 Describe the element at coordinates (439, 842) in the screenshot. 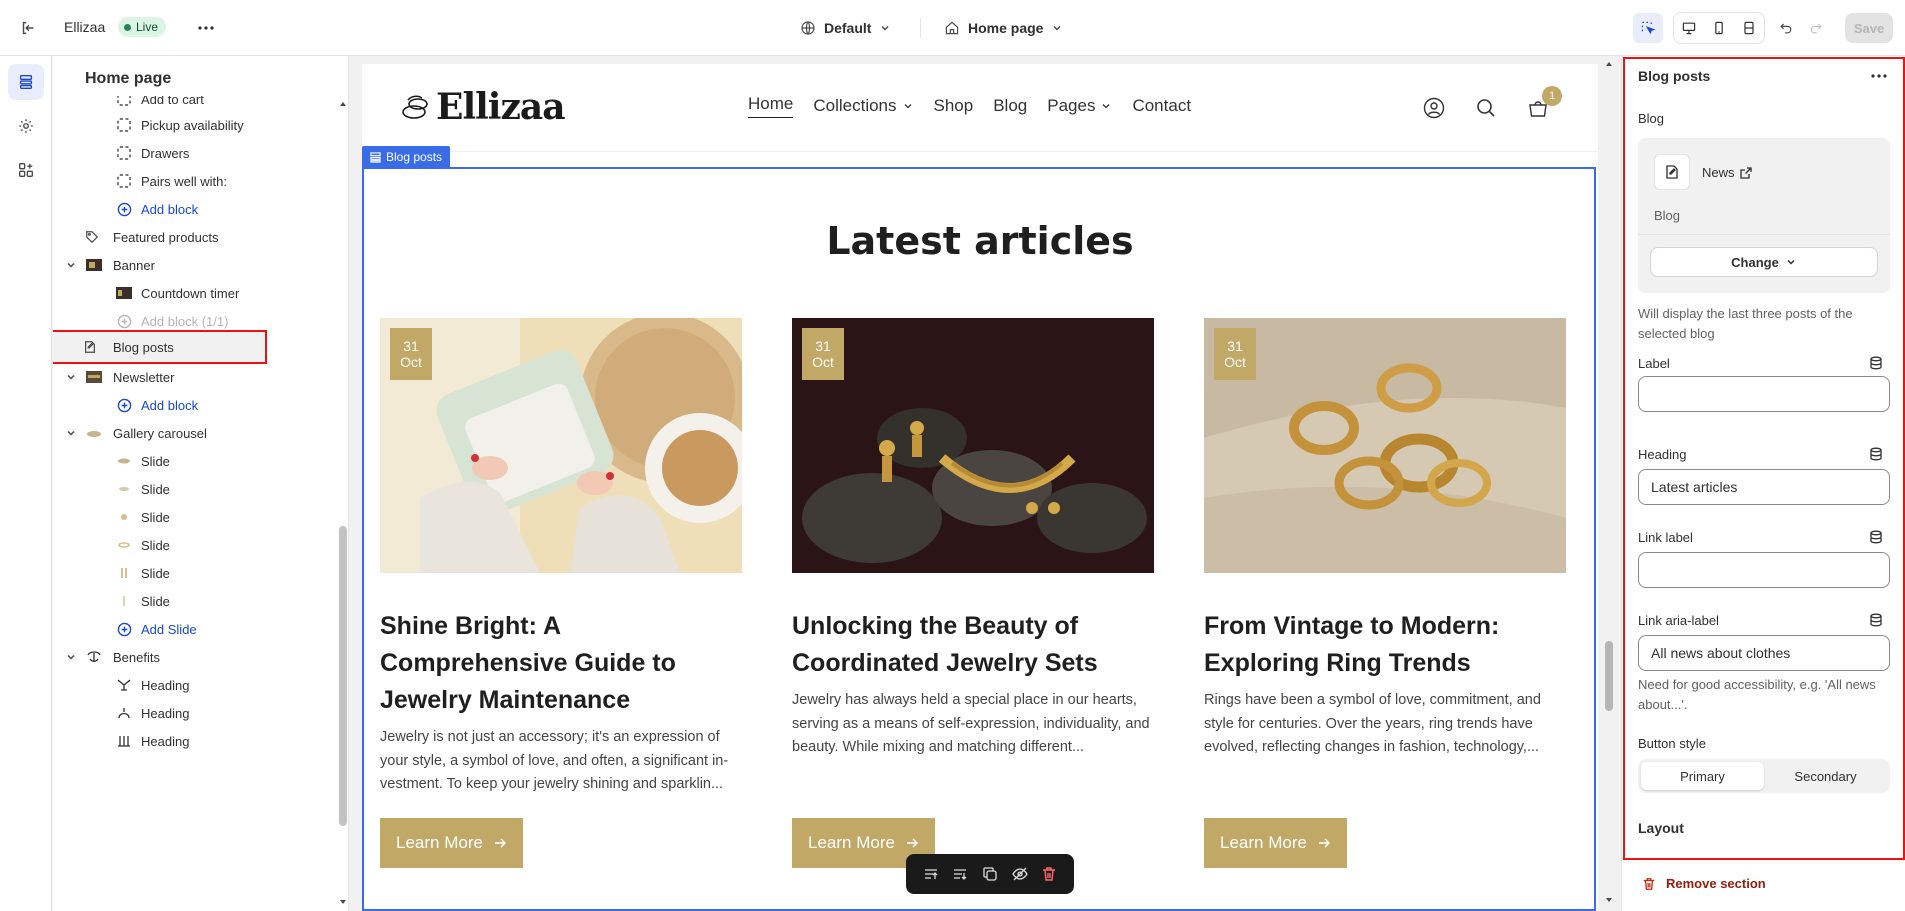

I see `learn-more-label: Learn More` at that location.